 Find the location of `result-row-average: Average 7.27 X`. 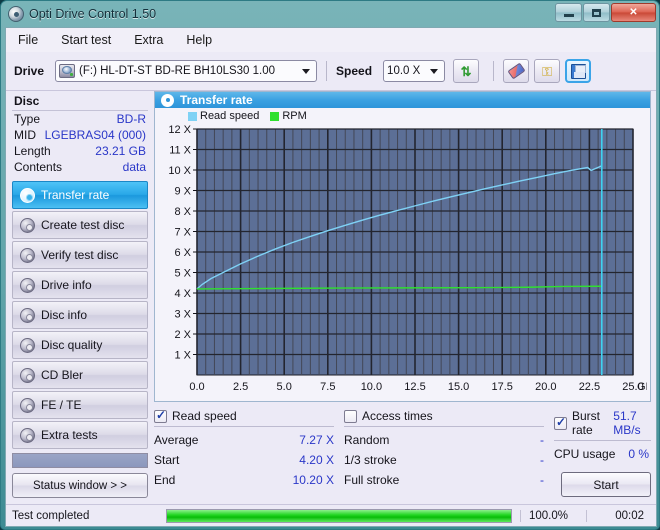

result-row-average: Average 7.27 X is located at coordinates (244, 440).